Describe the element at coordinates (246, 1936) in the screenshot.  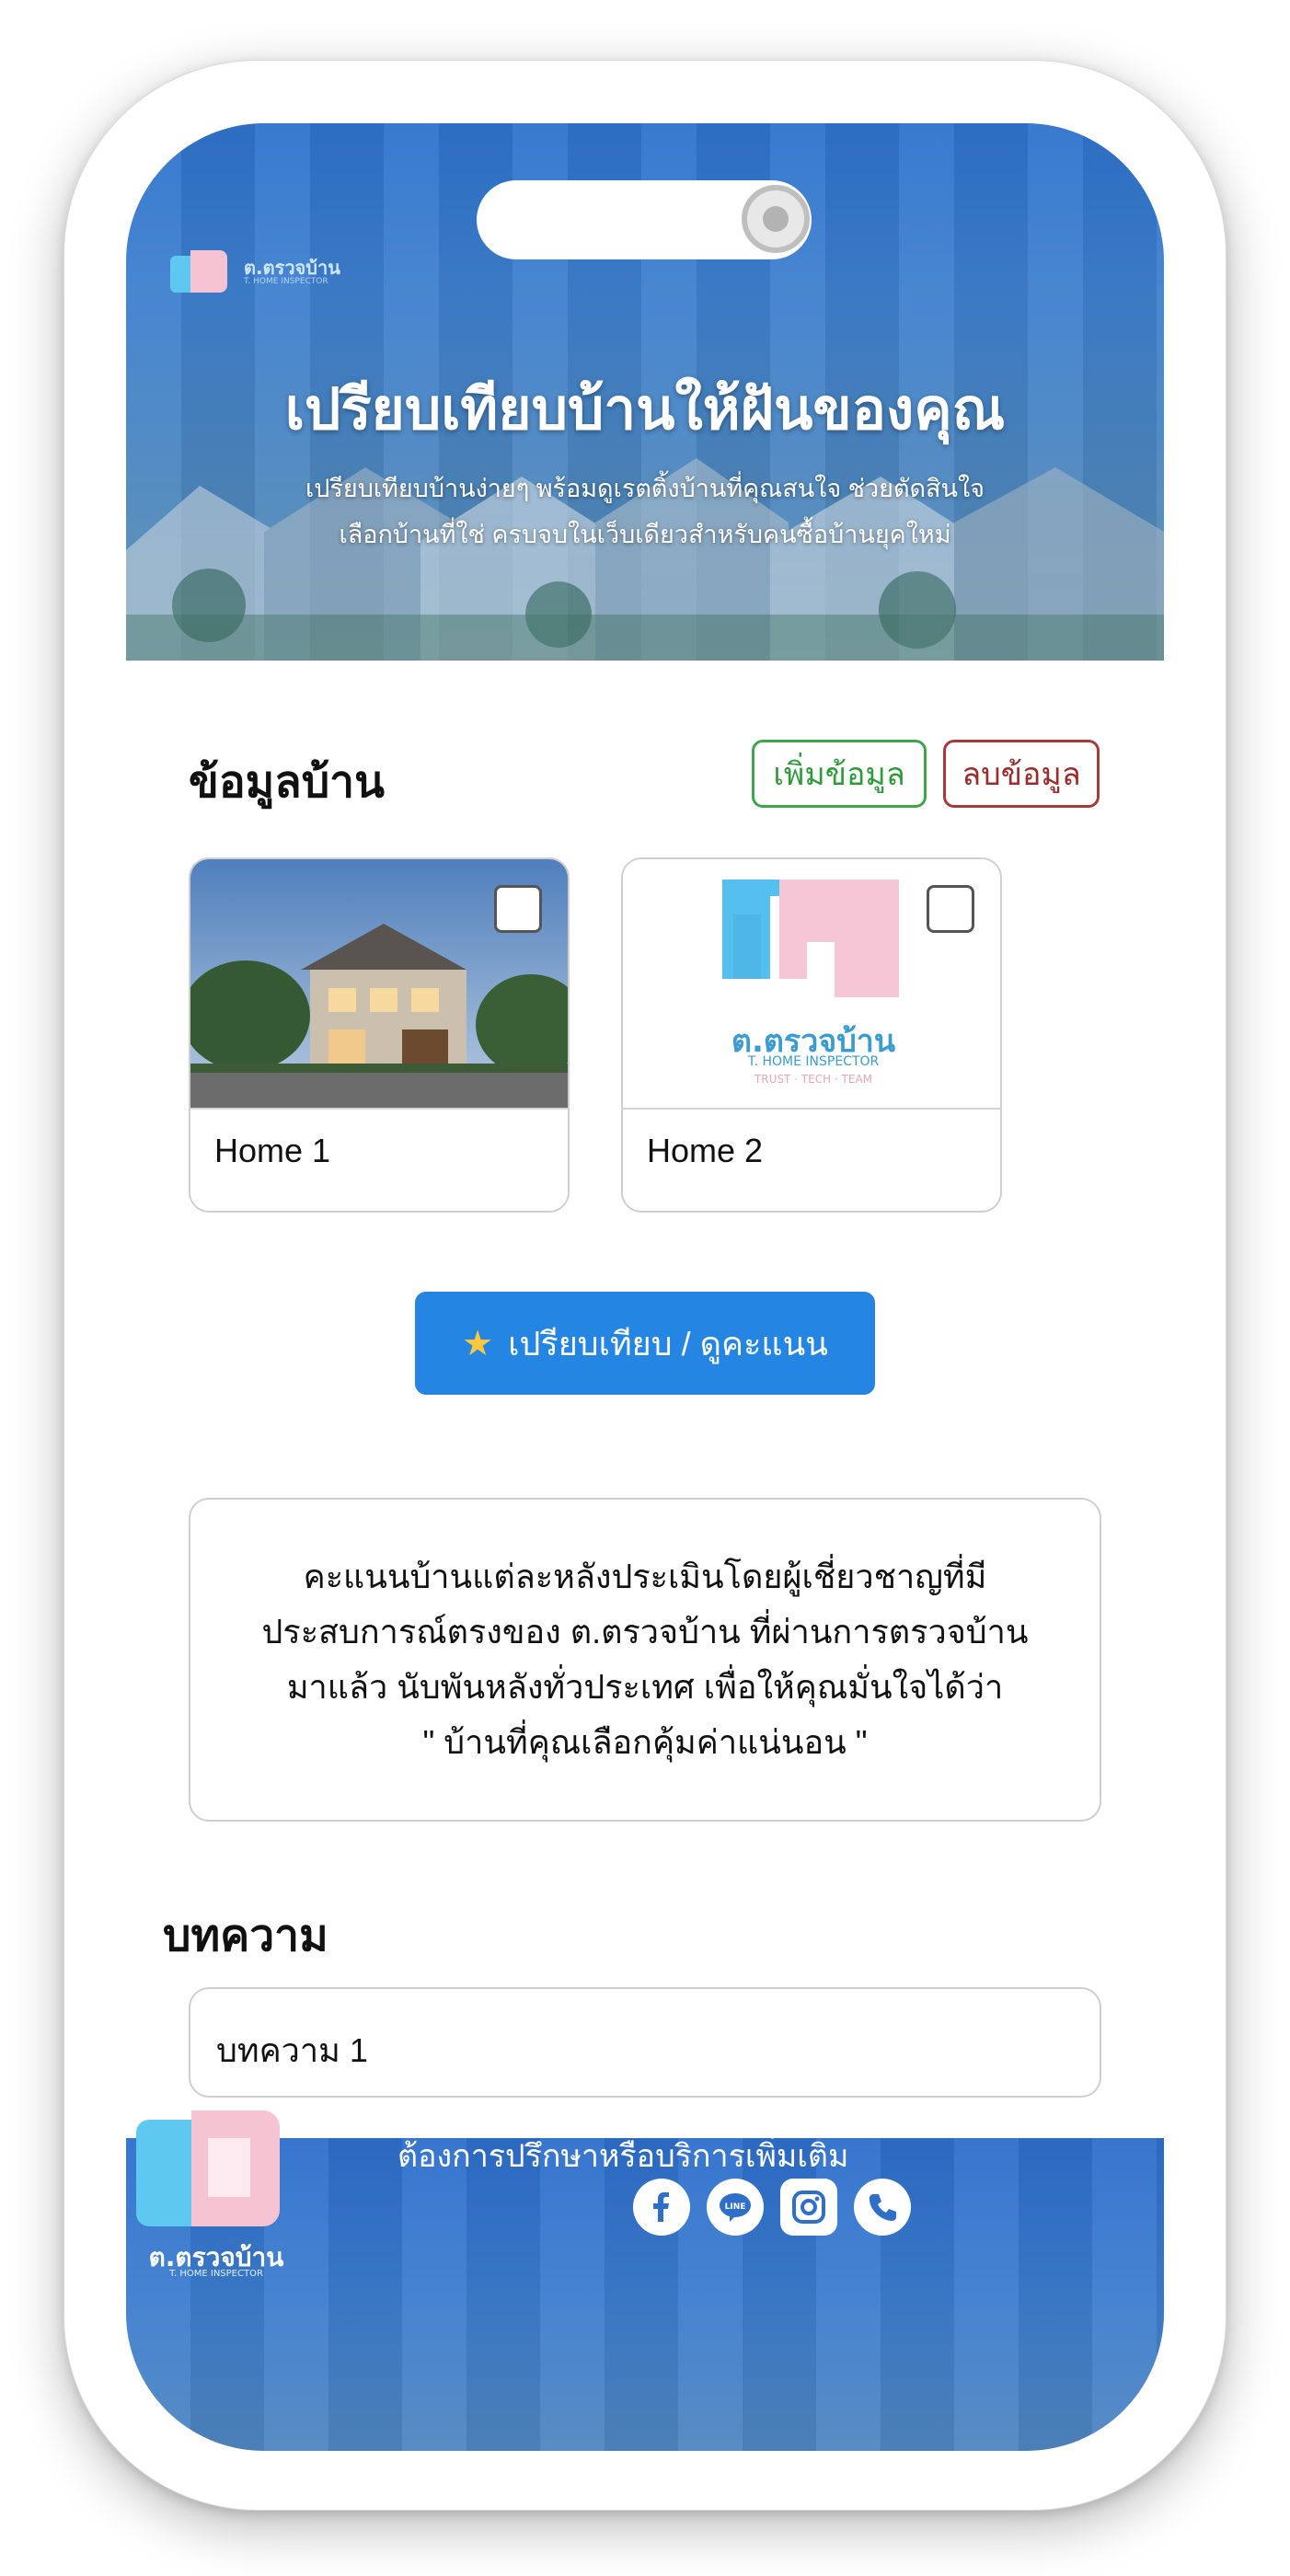
I see `articles-section-title: บทความ` at that location.